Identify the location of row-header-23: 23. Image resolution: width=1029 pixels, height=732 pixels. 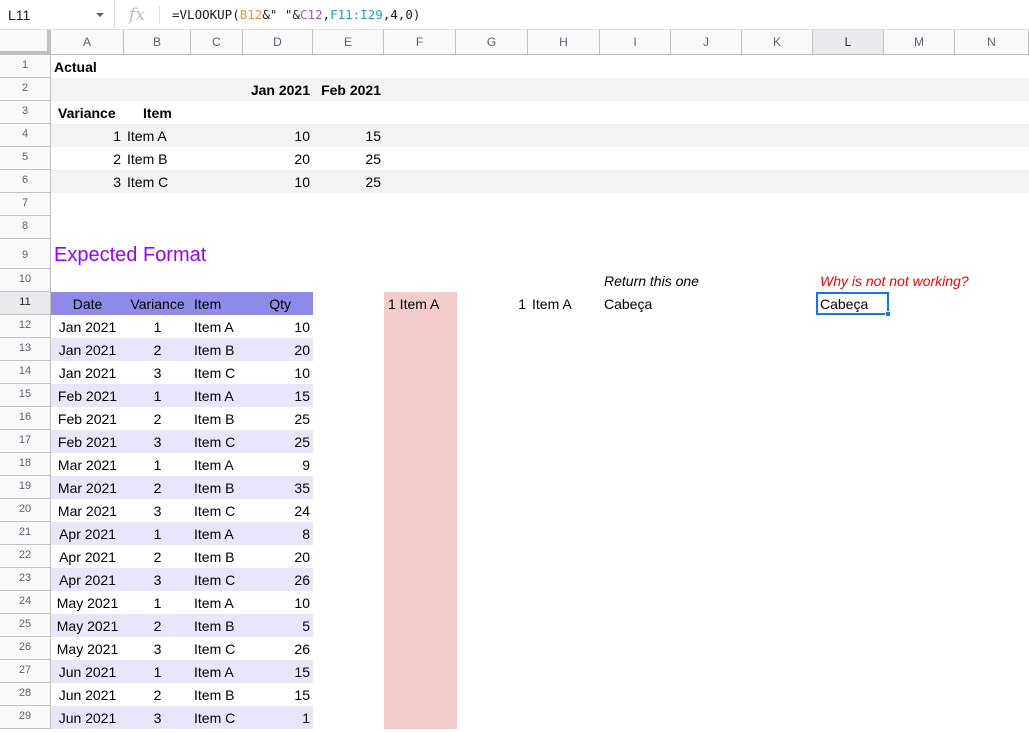
(25, 579).